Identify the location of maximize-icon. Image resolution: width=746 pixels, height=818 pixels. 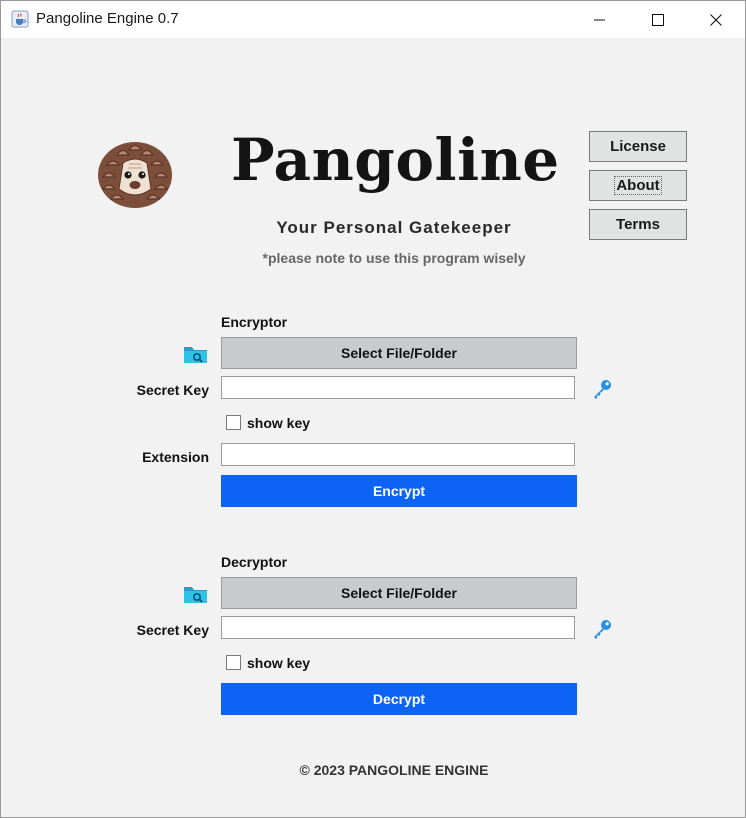
(658, 19).